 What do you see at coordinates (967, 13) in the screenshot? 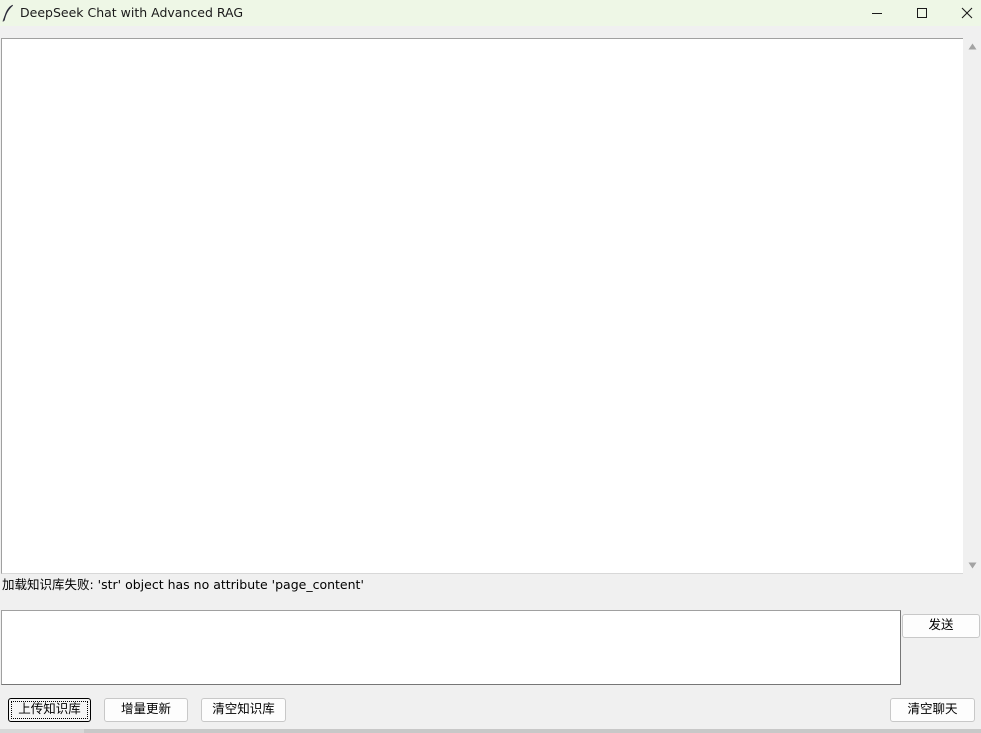
I see `close-icon` at bounding box center [967, 13].